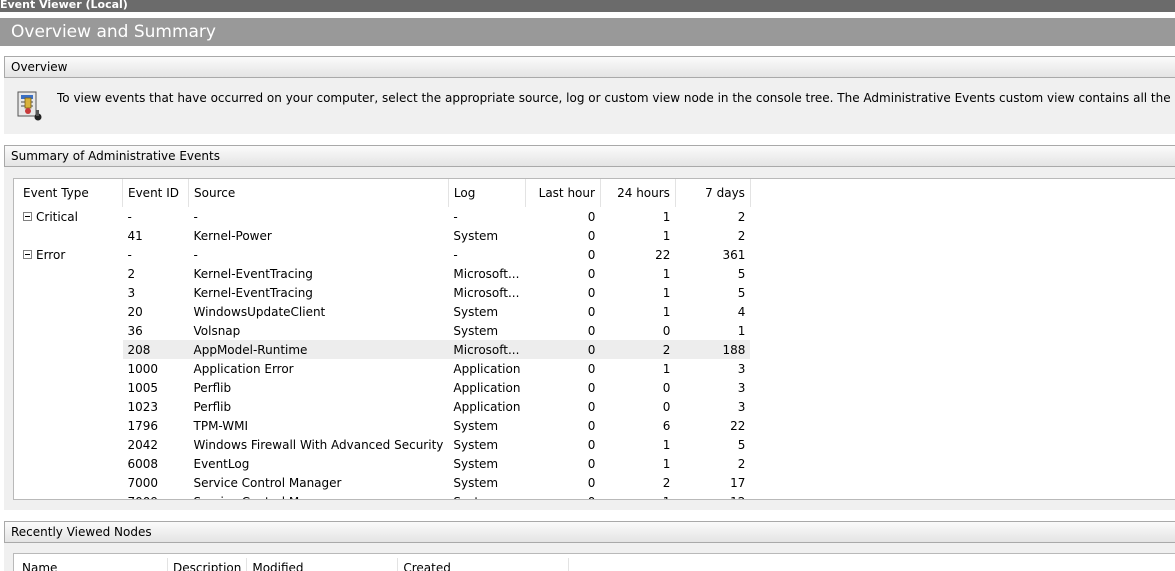 The width and height of the screenshot is (1175, 571). I want to click on column-header-event-type: Event Type, so click(70, 193).